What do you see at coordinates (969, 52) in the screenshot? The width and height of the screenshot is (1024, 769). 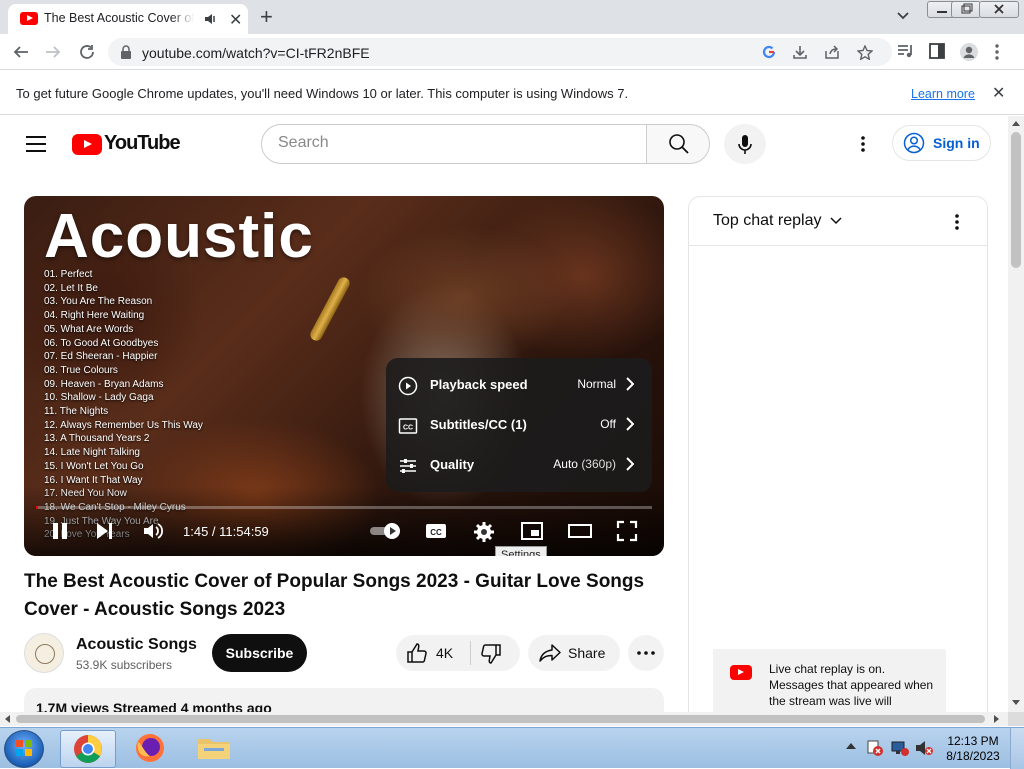 I see `profile-avatar-icon` at bounding box center [969, 52].